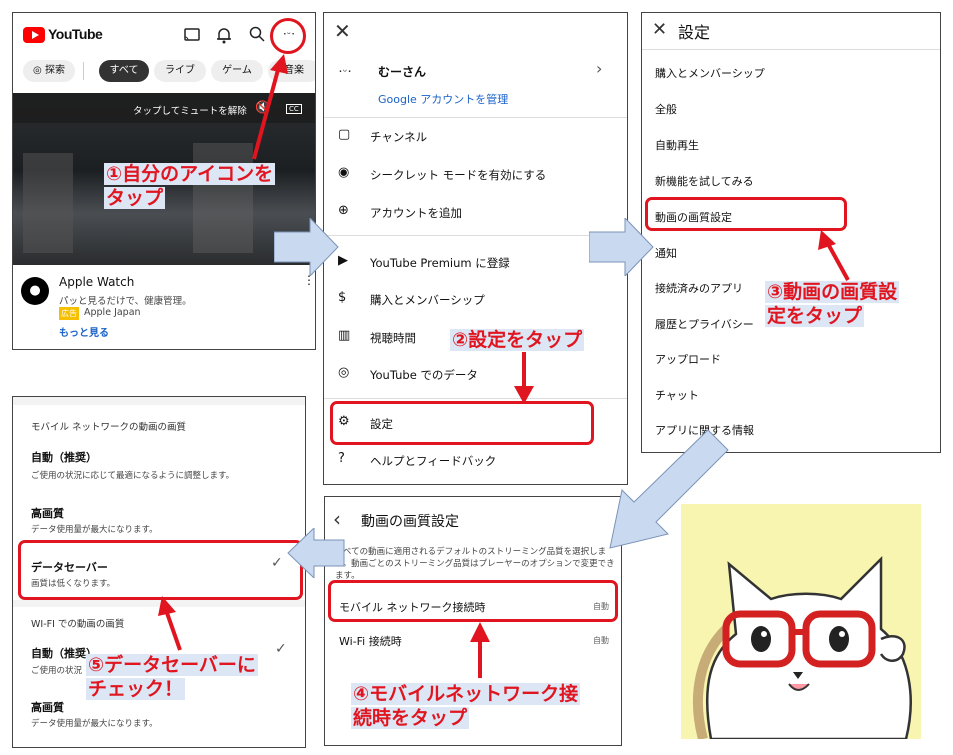  I want to click on ad-title: Apple Watch, so click(97, 282).